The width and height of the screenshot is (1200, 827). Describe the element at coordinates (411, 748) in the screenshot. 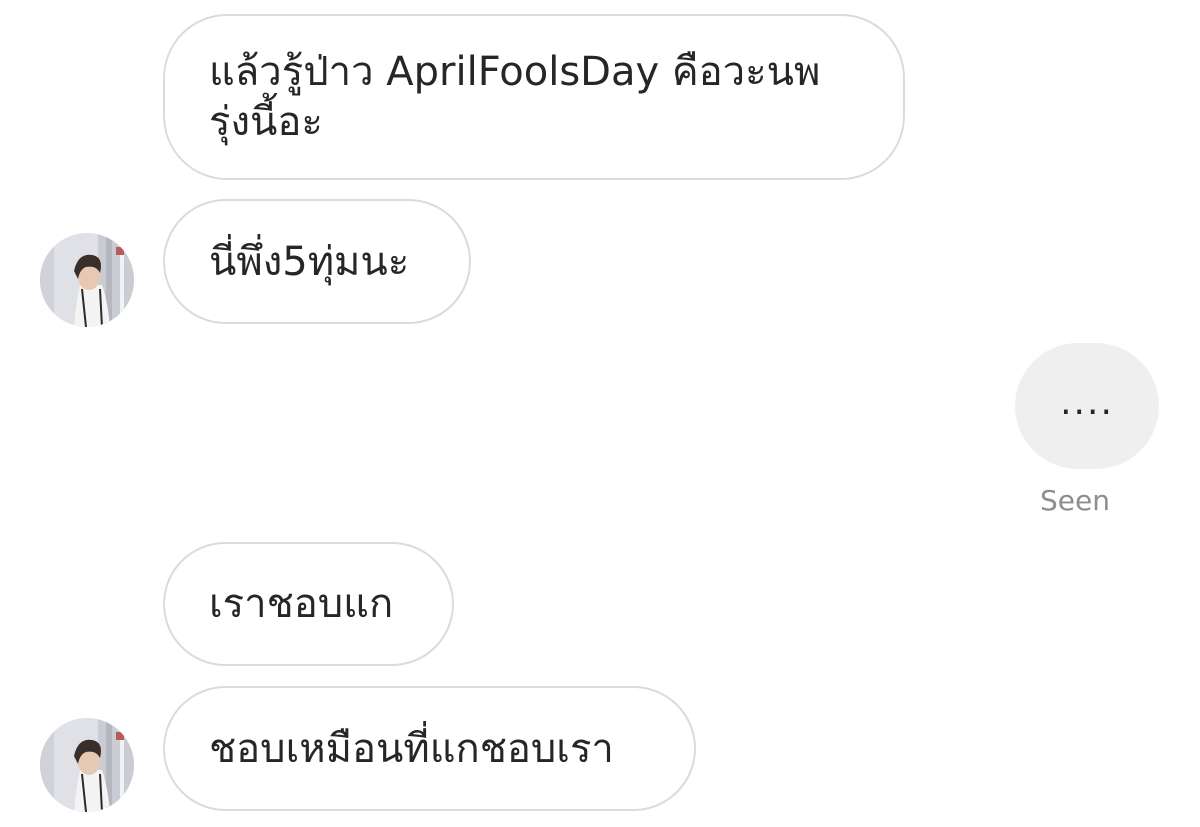

I see `message-text: ชอบเหมือนที่แกชอบเรา` at that location.